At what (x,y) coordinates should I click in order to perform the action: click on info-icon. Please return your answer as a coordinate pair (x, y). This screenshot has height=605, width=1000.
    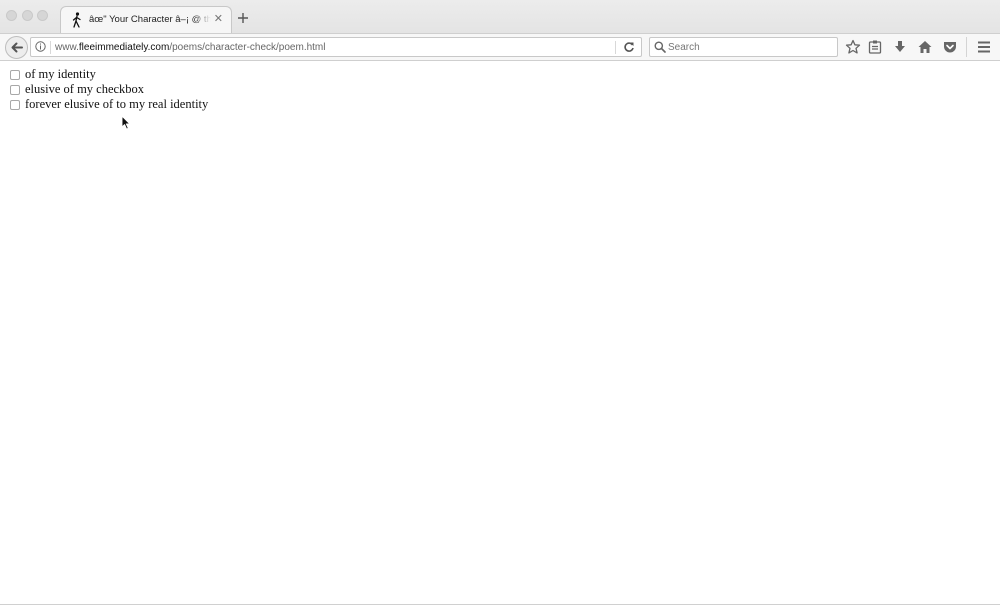
    Looking at the image, I should click on (40, 46).